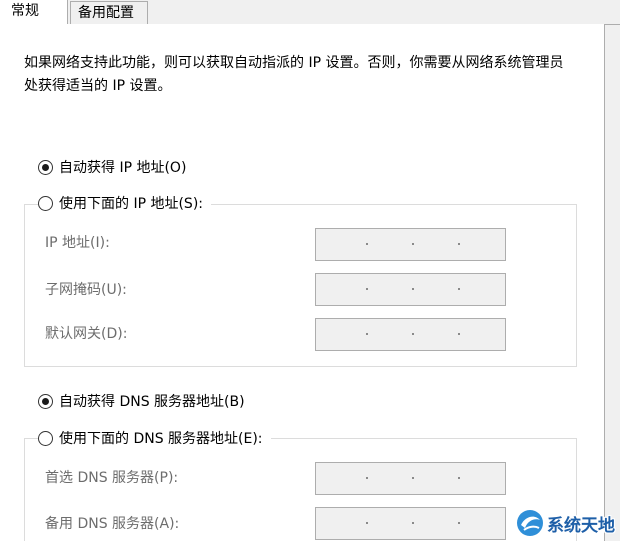 This screenshot has width=620, height=541. I want to click on tab-general: 常规, so click(34, 12).